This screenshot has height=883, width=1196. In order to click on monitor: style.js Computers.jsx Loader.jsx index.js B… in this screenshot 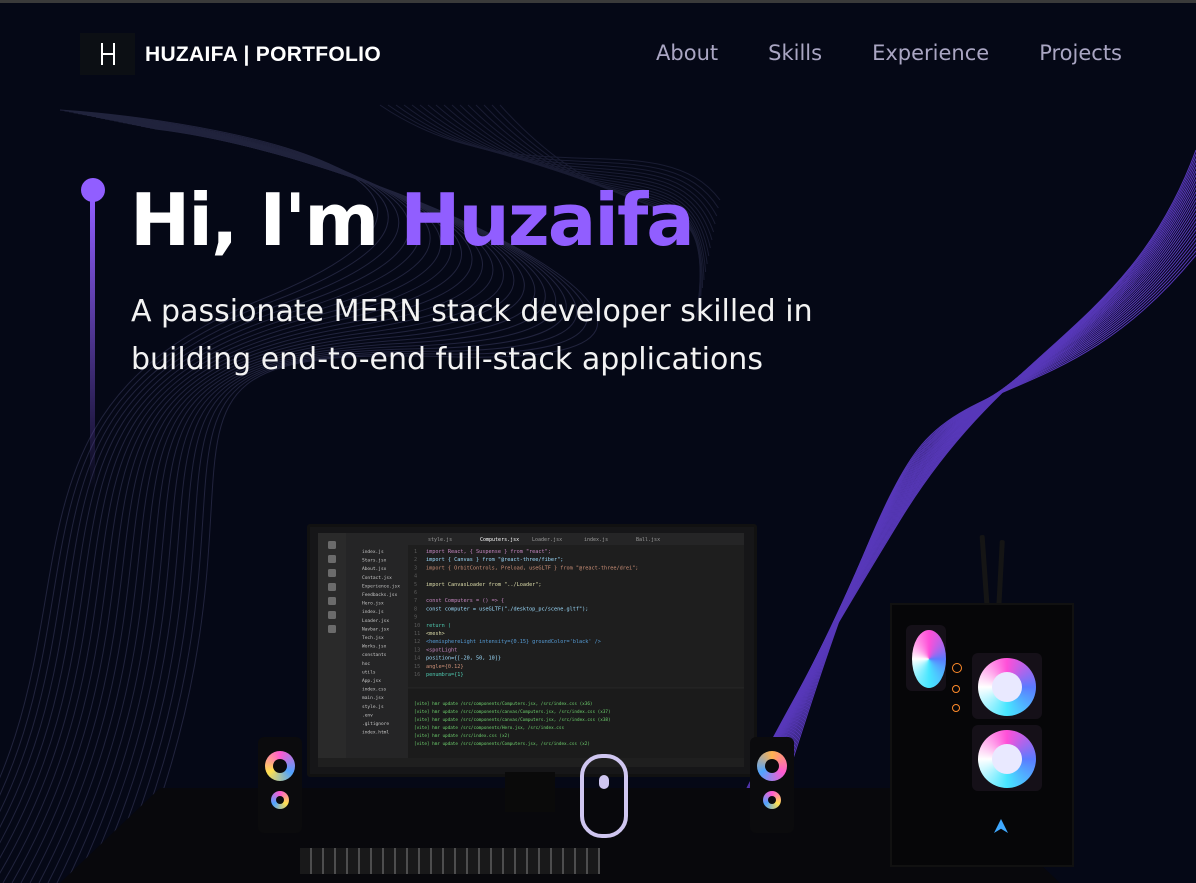, I will do `click(532, 650)`.